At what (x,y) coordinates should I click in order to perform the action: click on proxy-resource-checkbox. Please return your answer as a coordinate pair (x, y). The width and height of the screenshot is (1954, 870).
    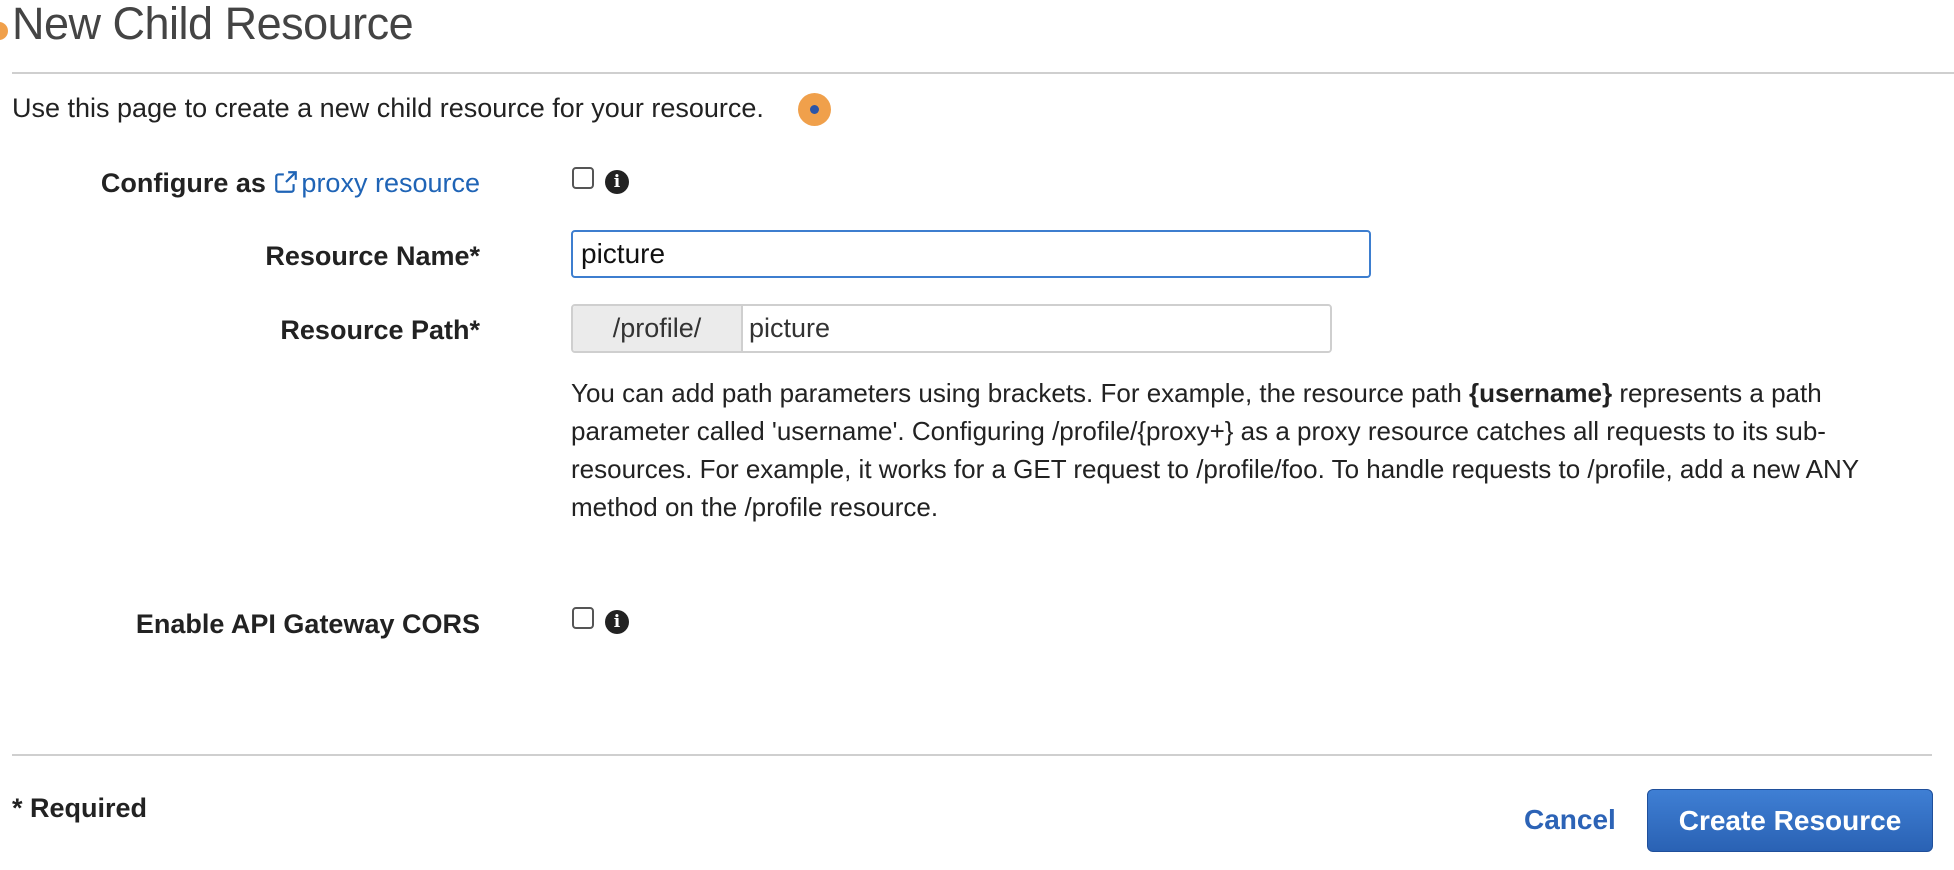
    Looking at the image, I should click on (583, 178).